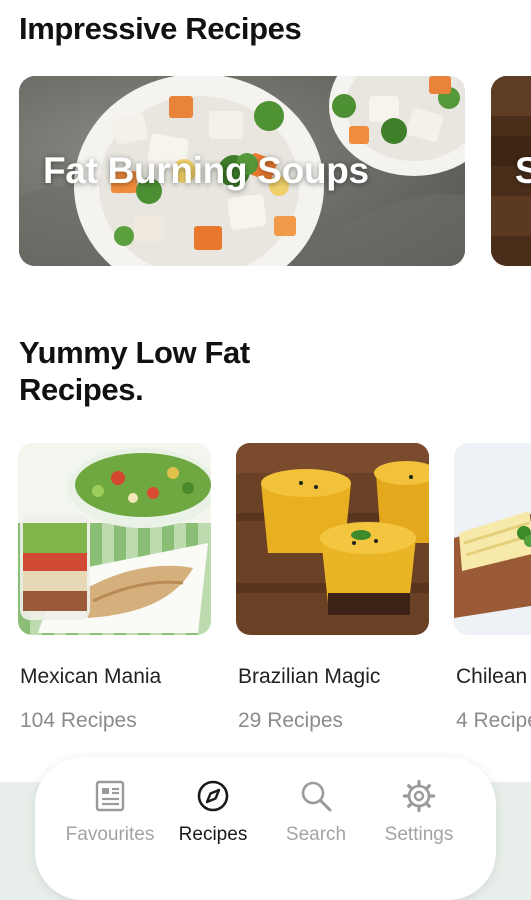  I want to click on low-fat-recipes-title: Yummy Low Fat Recipes., so click(134, 371).